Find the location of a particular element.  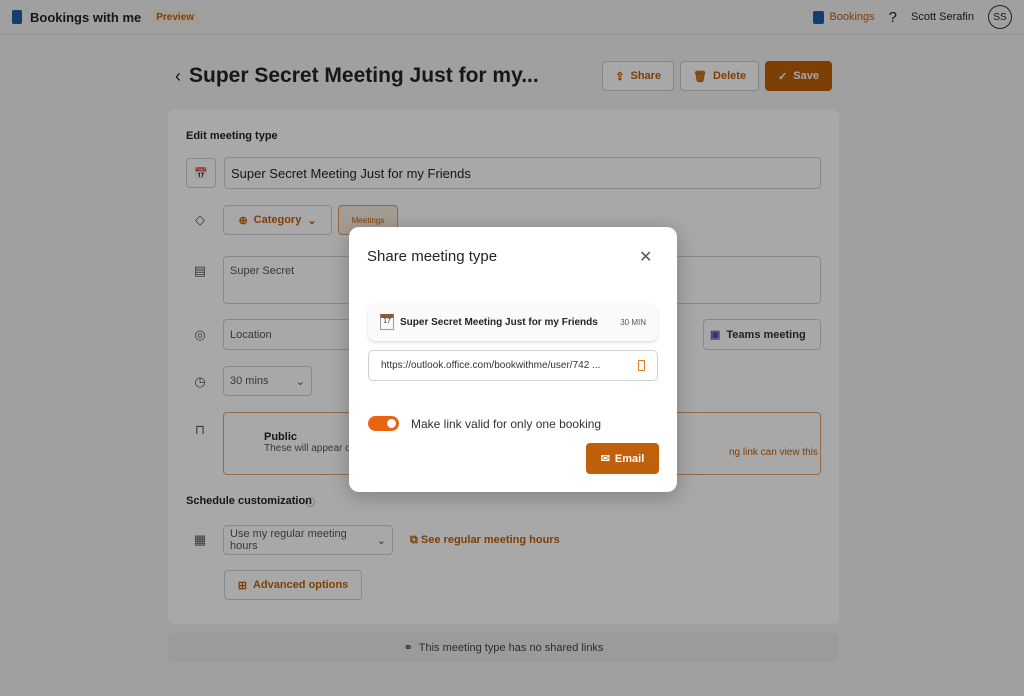

single-use-toggle is located at coordinates (383, 423).